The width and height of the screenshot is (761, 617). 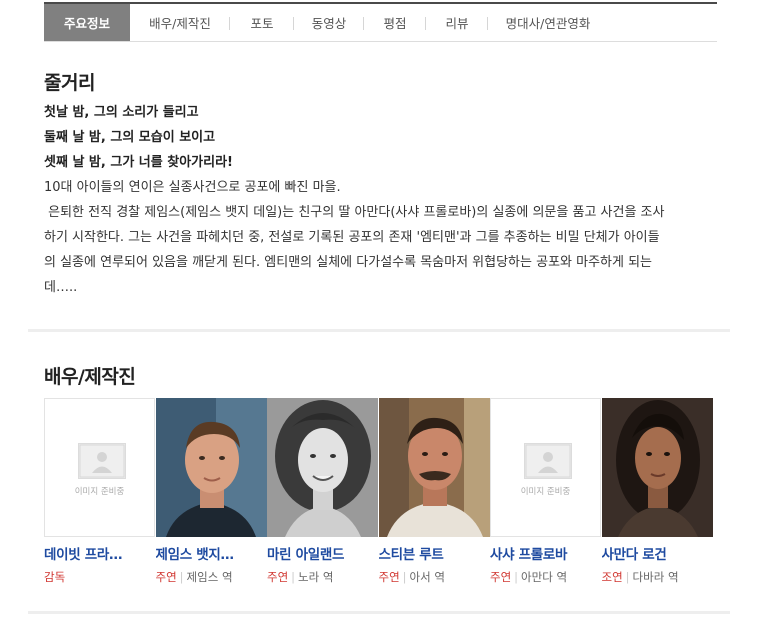 I want to click on person-role: 주연 | 노라 역, so click(x=323, y=577).